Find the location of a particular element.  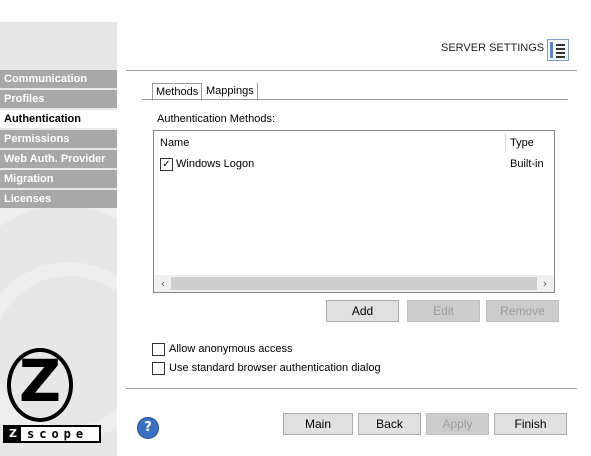

add-button: Add is located at coordinates (362, 311).